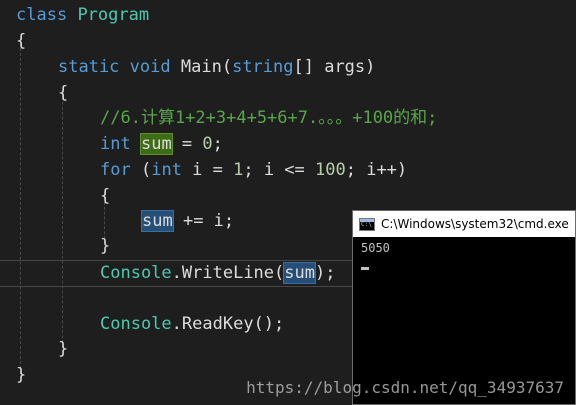  I want to click on code-text: ; i <=, so click(279, 170).